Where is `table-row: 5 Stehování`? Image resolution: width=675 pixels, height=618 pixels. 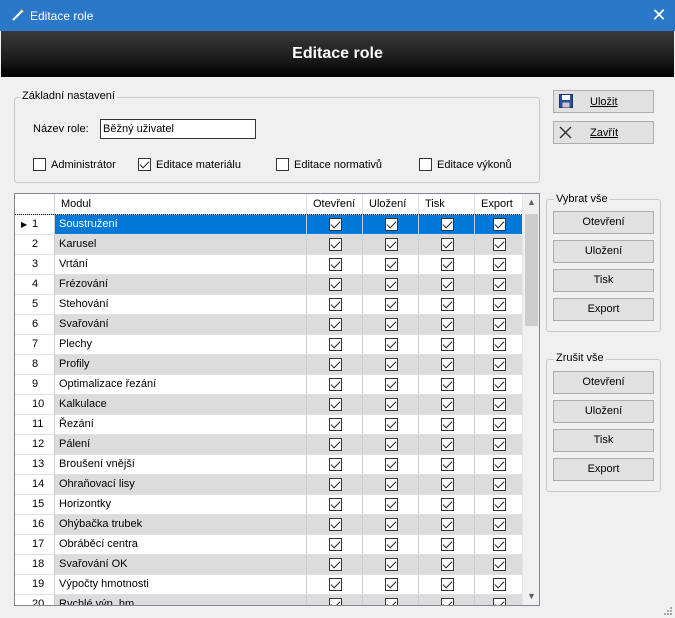
table-row: 5 Stehování is located at coordinates (269, 305).